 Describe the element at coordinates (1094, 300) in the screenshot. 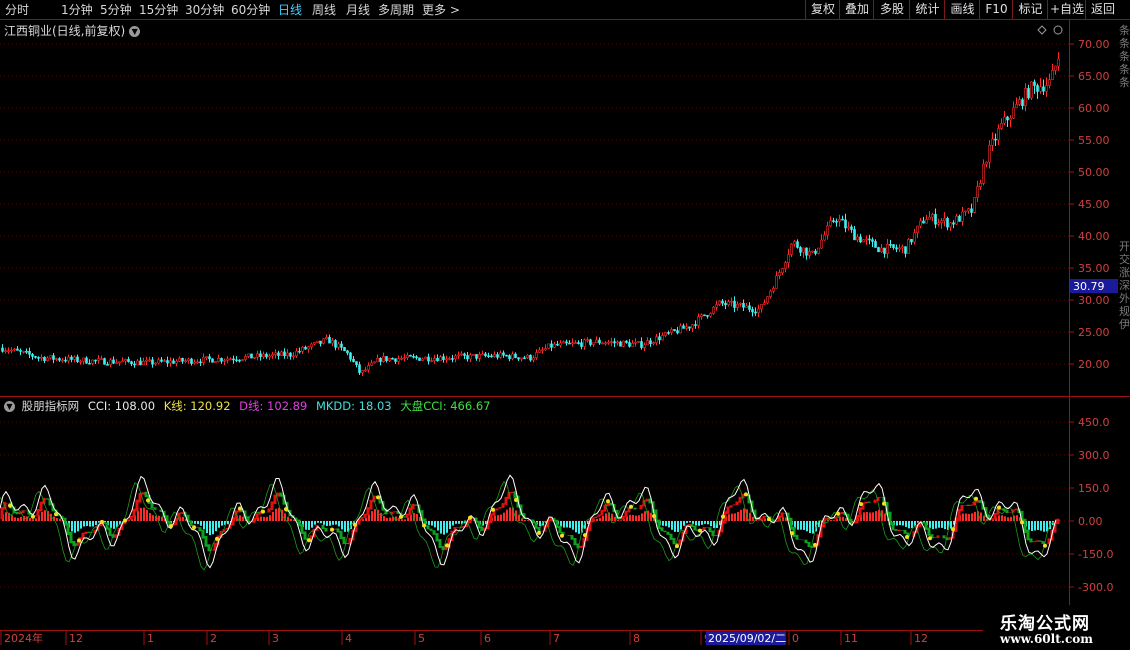

I see `price-tick-label: 30.00` at that location.